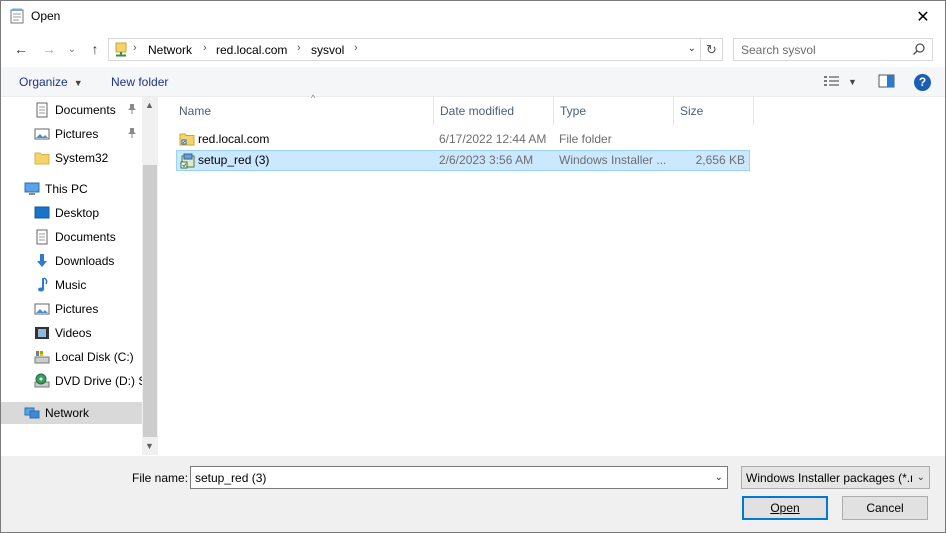  I want to click on refresh-icon: ↻, so click(711, 49).